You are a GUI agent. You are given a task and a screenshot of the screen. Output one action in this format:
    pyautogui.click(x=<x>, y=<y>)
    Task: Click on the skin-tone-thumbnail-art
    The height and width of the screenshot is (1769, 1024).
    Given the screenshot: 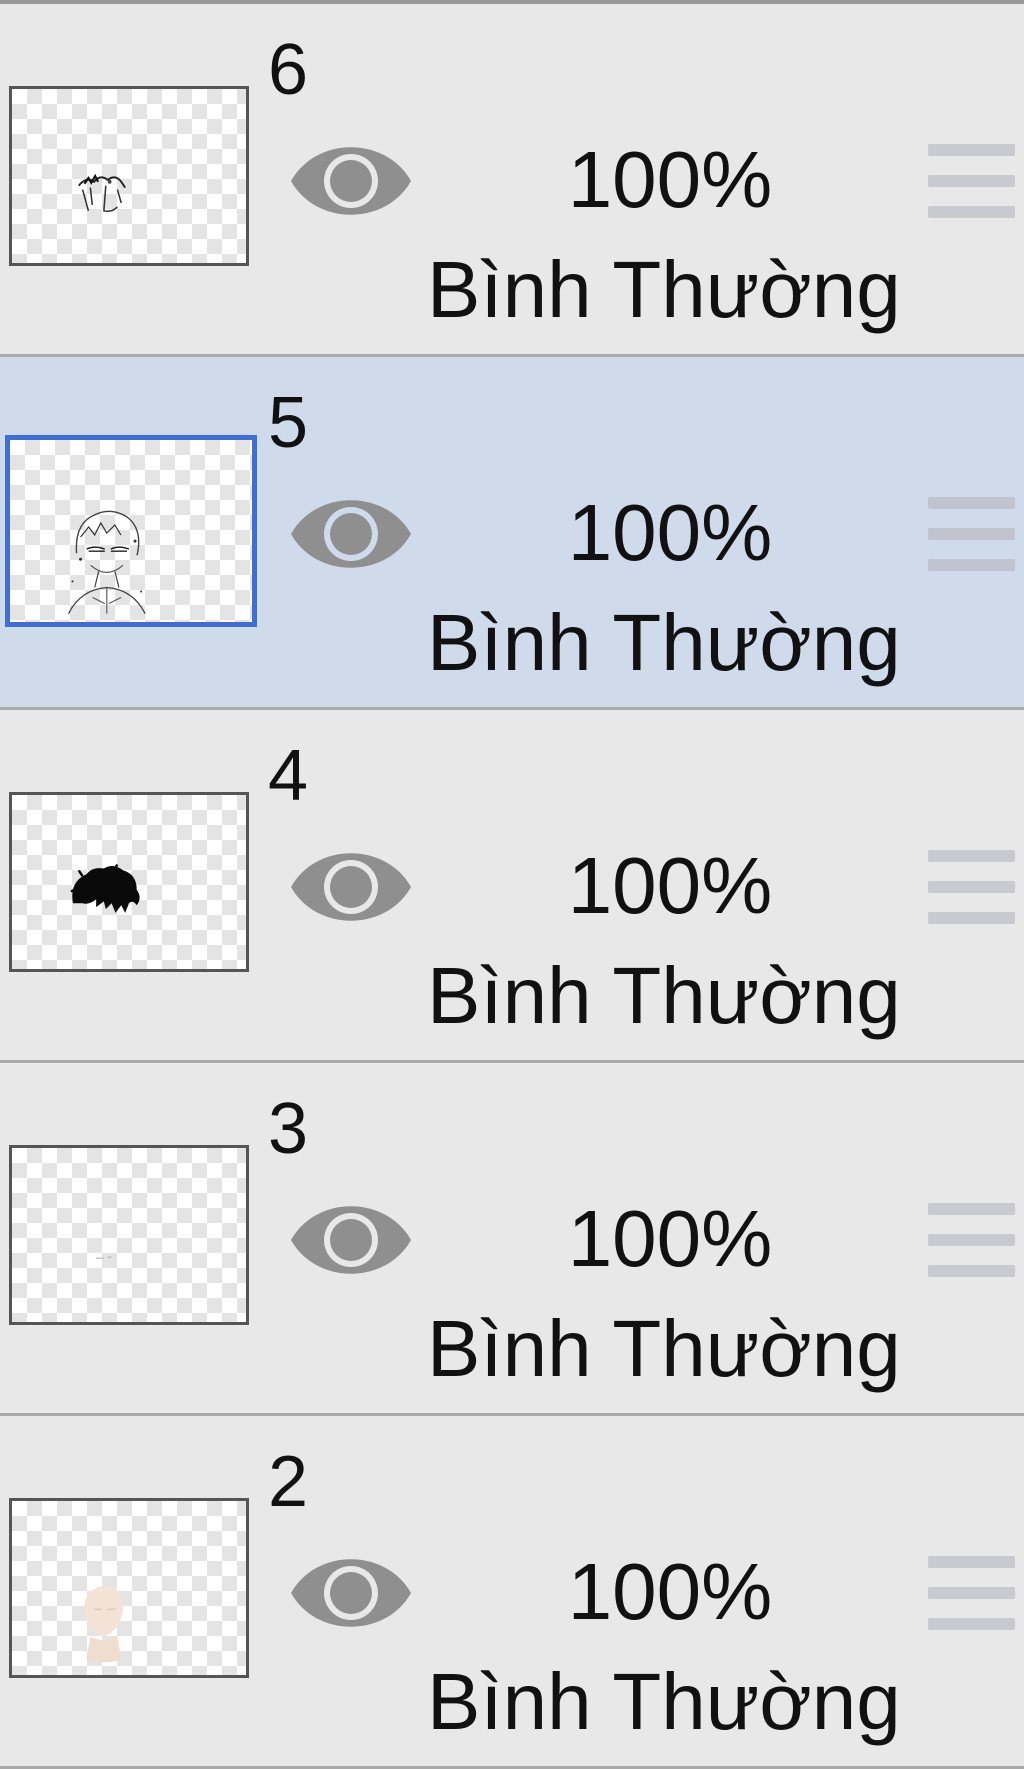 What is the action you would take?
    pyautogui.click(x=104, y=1624)
    